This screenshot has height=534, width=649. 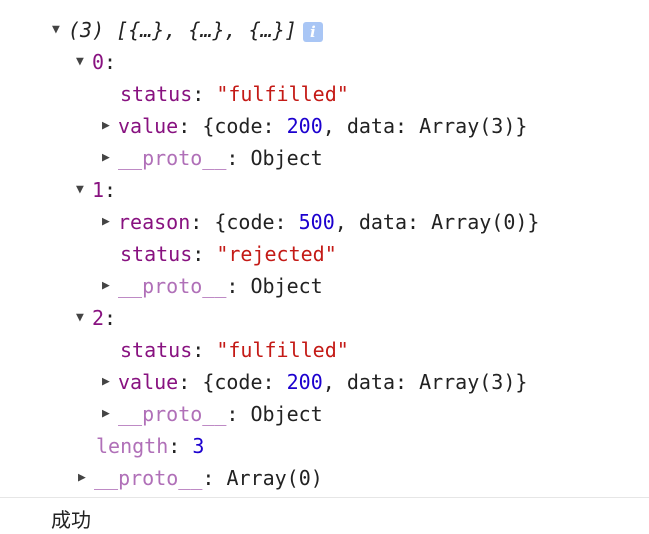 I want to click on property-value: "rejected", so click(x=276, y=254).